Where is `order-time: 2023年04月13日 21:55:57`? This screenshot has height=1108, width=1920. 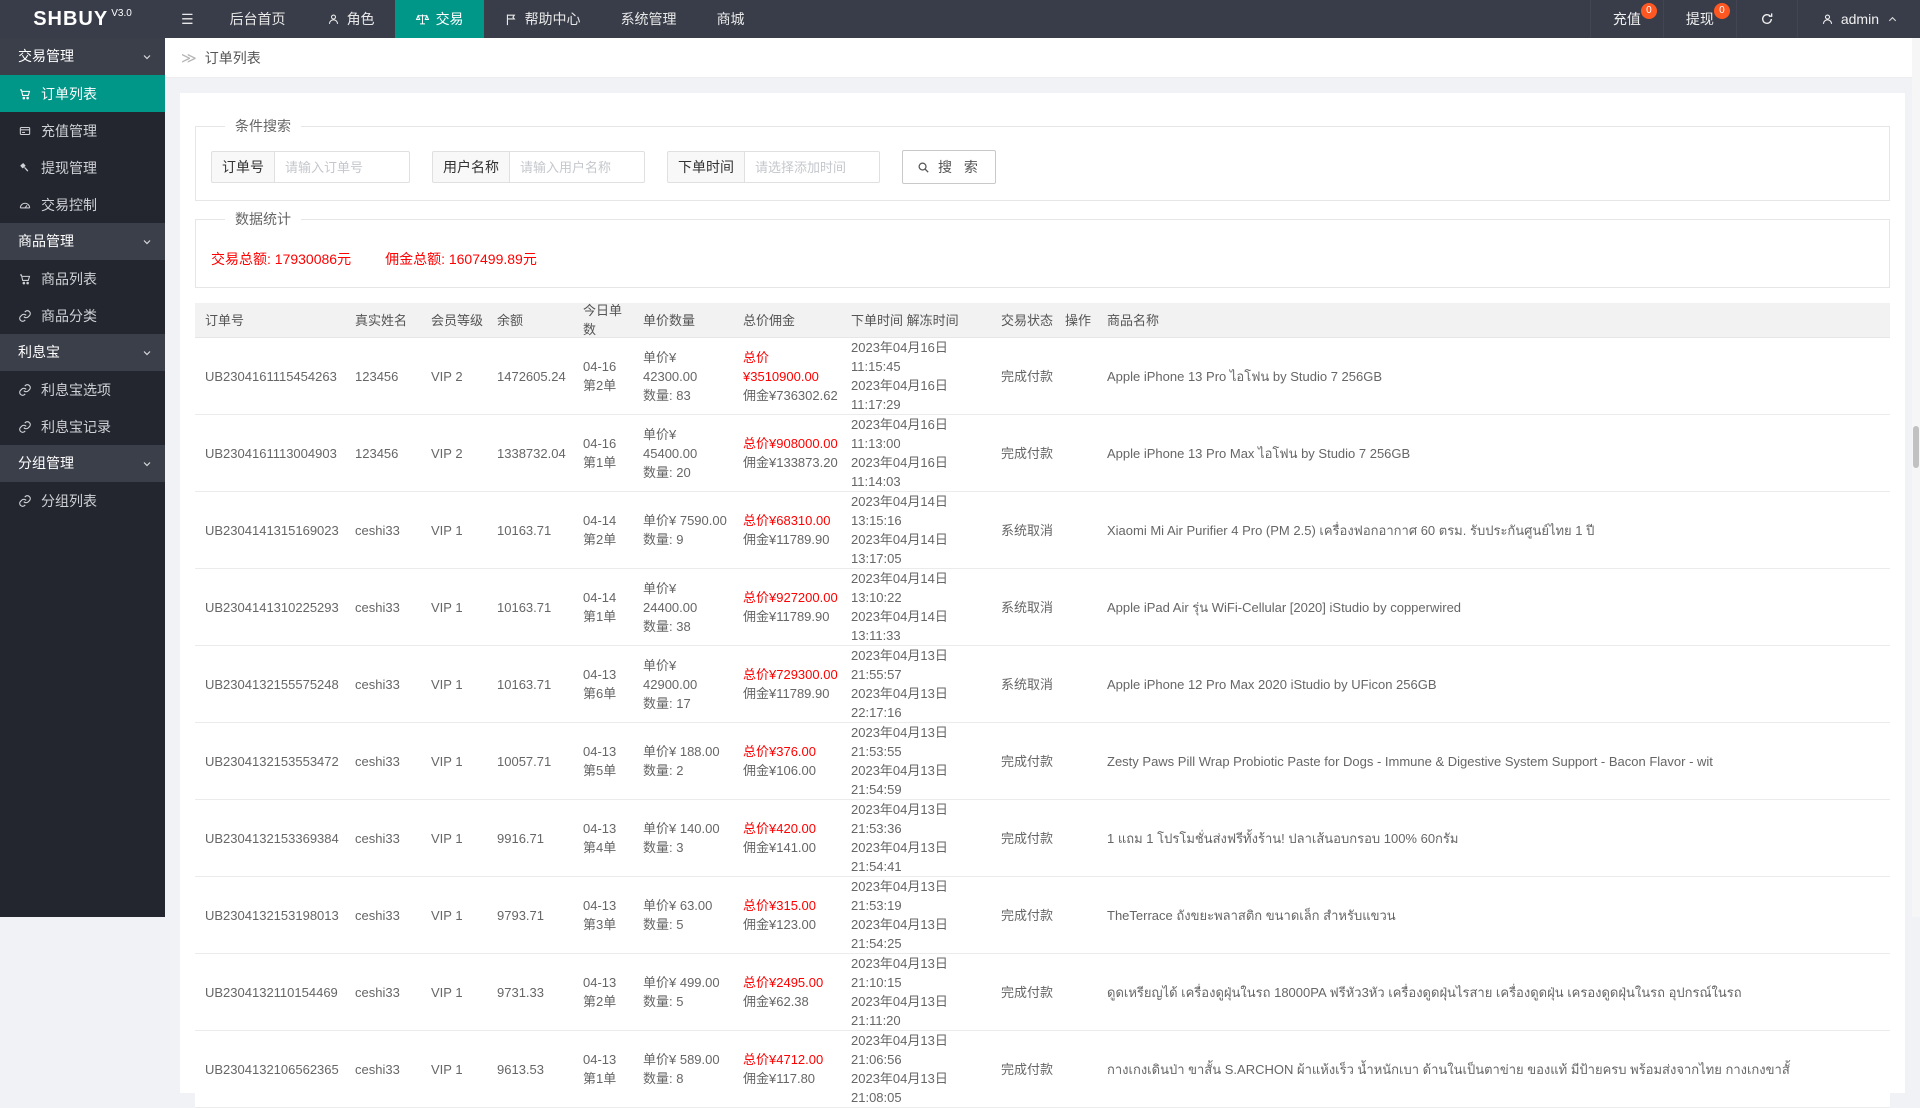 order-time: 2023年04月13日 21:55:57 is located at coordinates (899, 665).